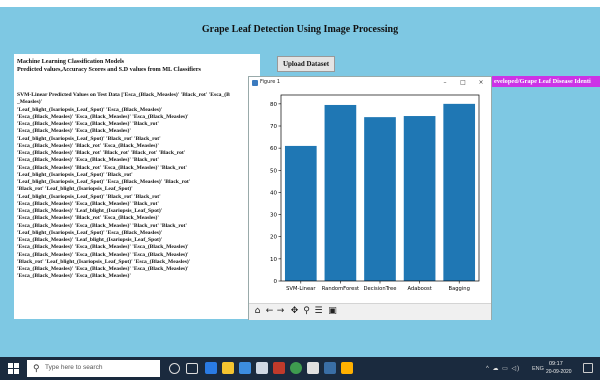 Image resolution: width=600 pixels, height=380 pixels. Describe the element at coordinates (588, 368) in the screenshot. I see `notification-center-icon` at that location.